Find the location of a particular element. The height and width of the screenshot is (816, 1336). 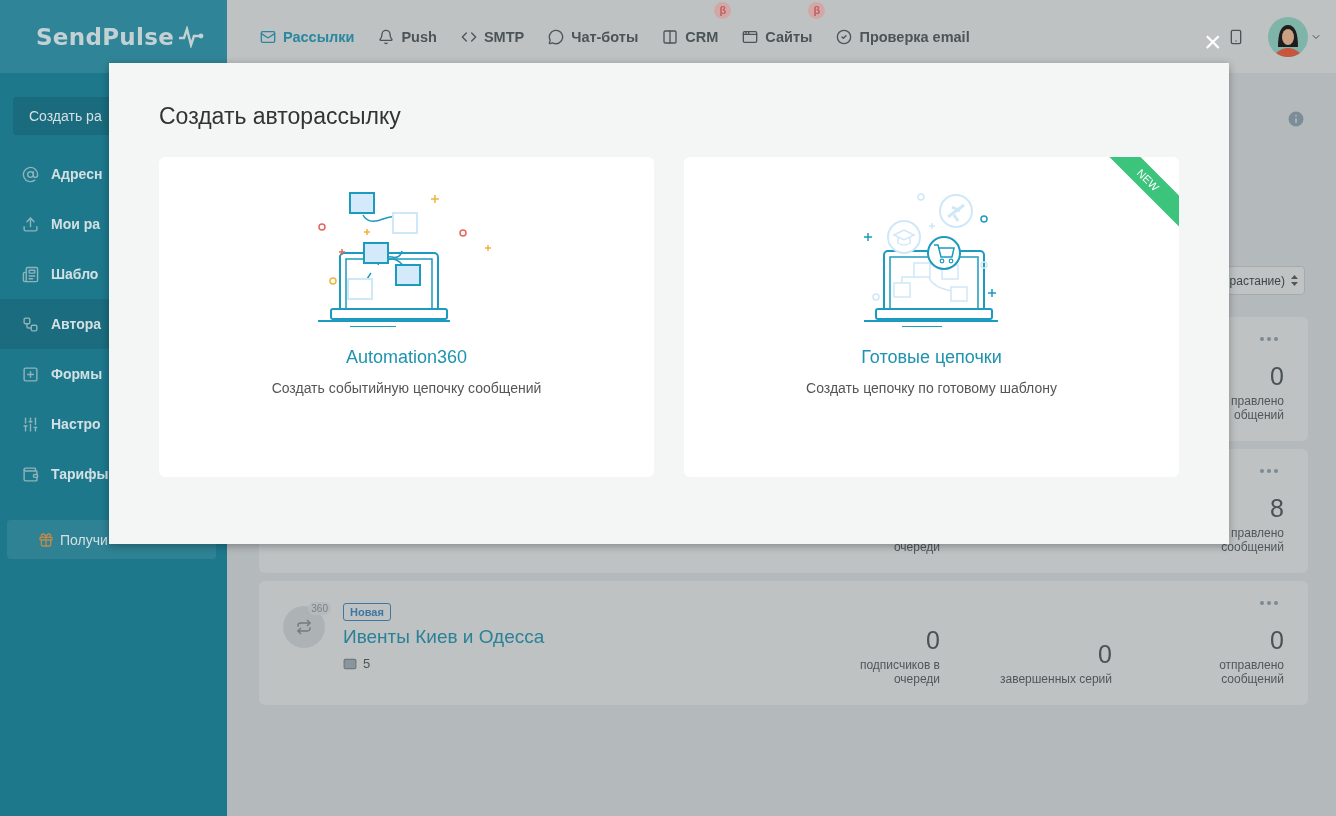

repeat-icon is located at coordinates (304, 627).